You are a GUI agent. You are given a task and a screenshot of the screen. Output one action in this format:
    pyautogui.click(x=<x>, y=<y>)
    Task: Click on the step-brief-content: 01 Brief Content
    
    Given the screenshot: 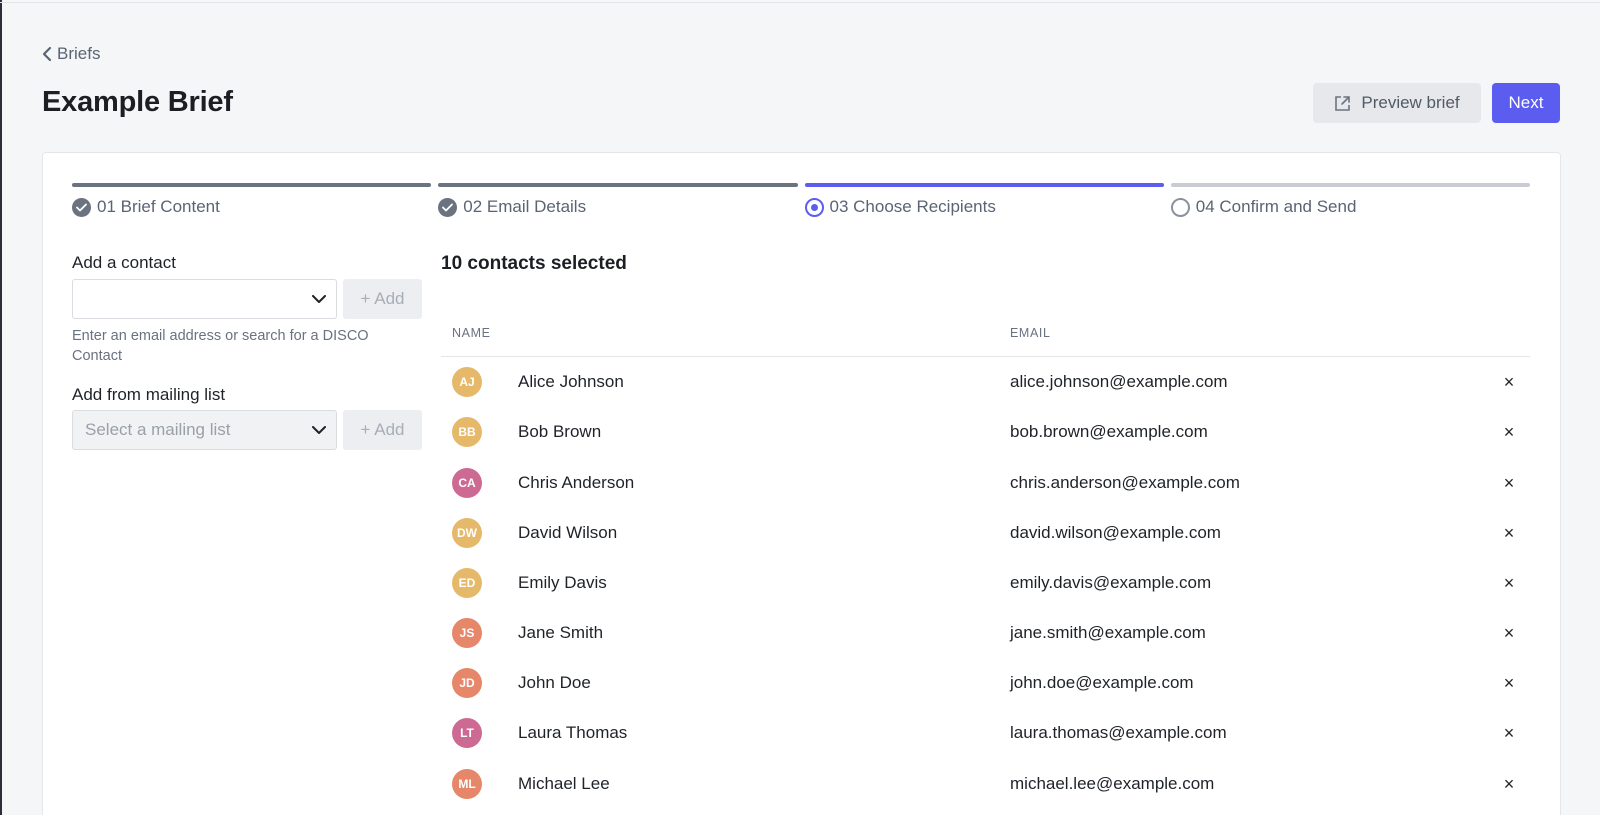 What is the action you would take?
    pyautogui.click(x=252, y=201)
    